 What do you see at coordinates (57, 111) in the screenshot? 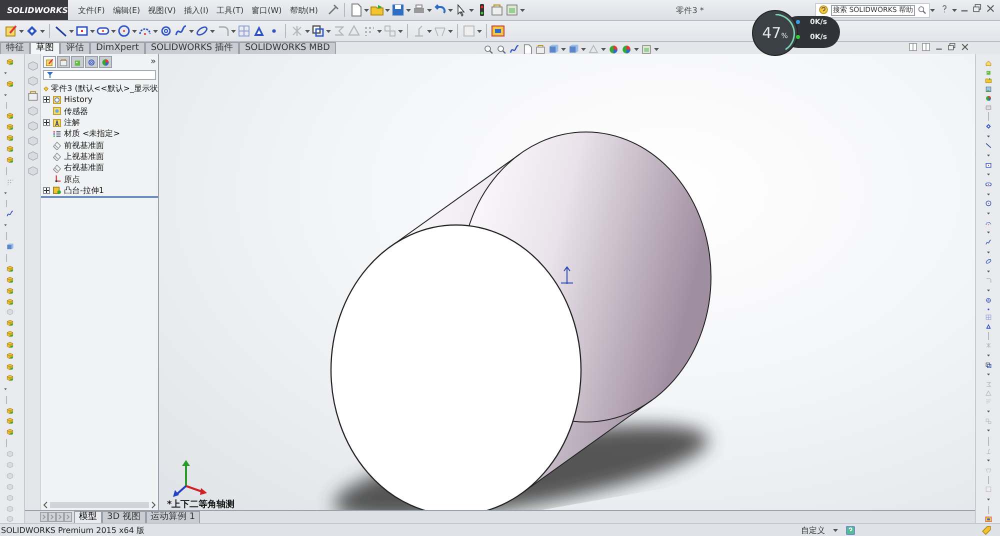
I see `sensor-folder-icon` at bounding box center [57, 111].